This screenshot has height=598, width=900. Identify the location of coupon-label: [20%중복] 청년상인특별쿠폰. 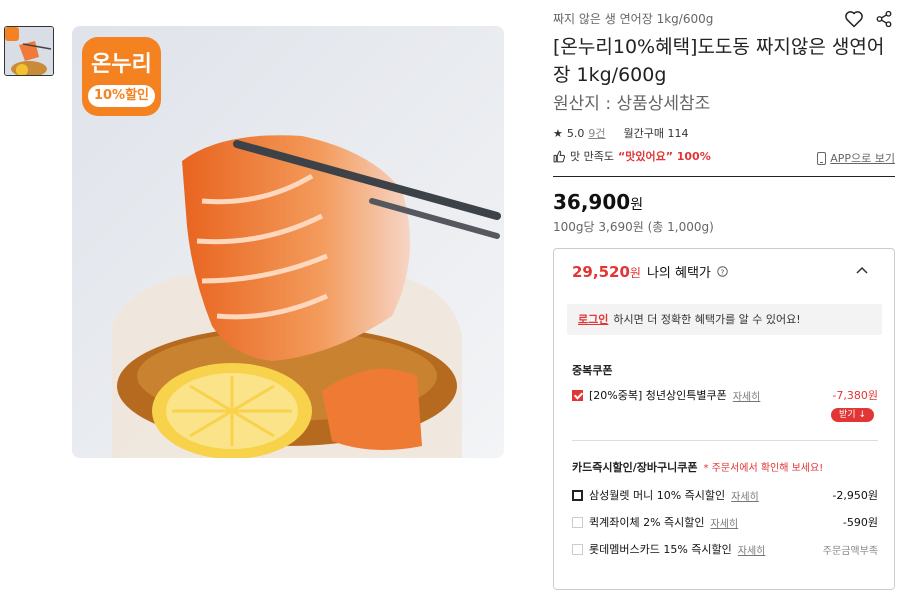
(658, 395).